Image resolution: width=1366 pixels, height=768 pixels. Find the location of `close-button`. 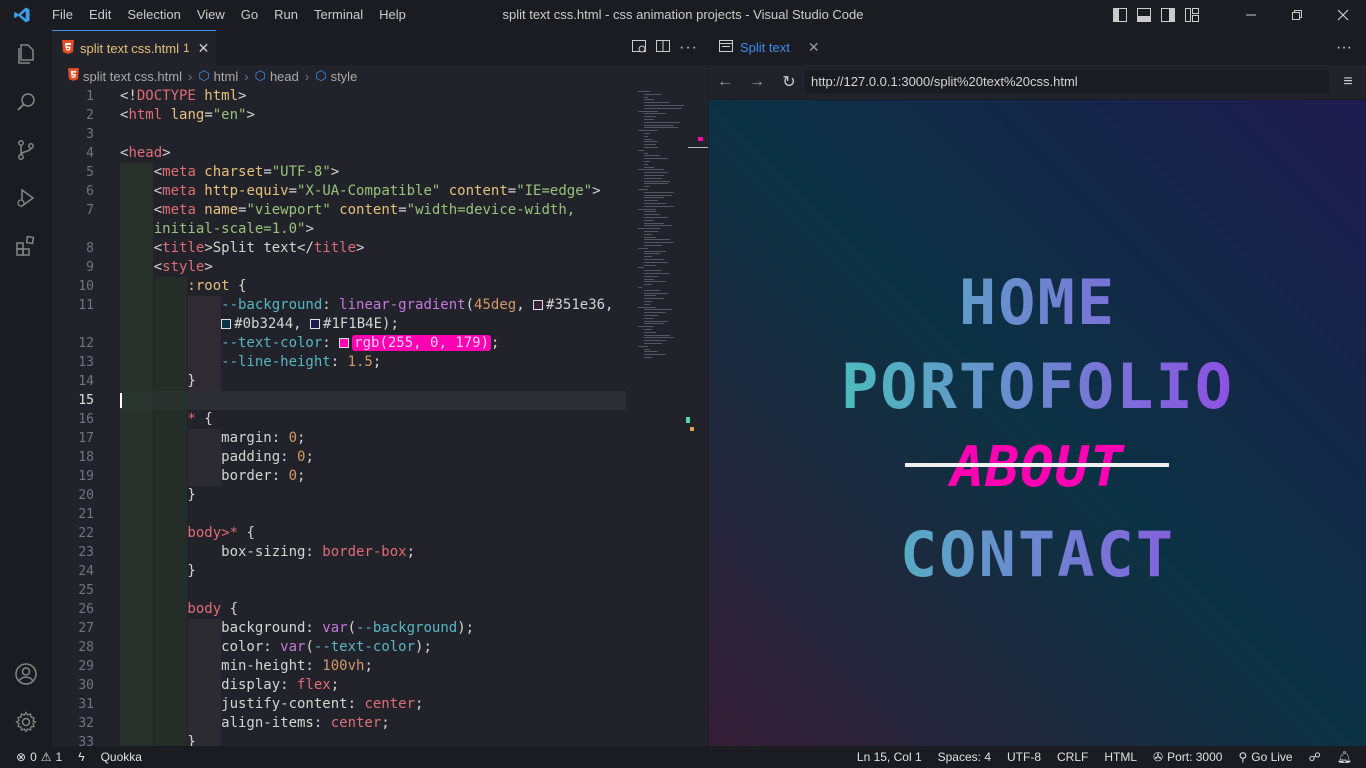

close-button is located at coordinates (1343, 15).